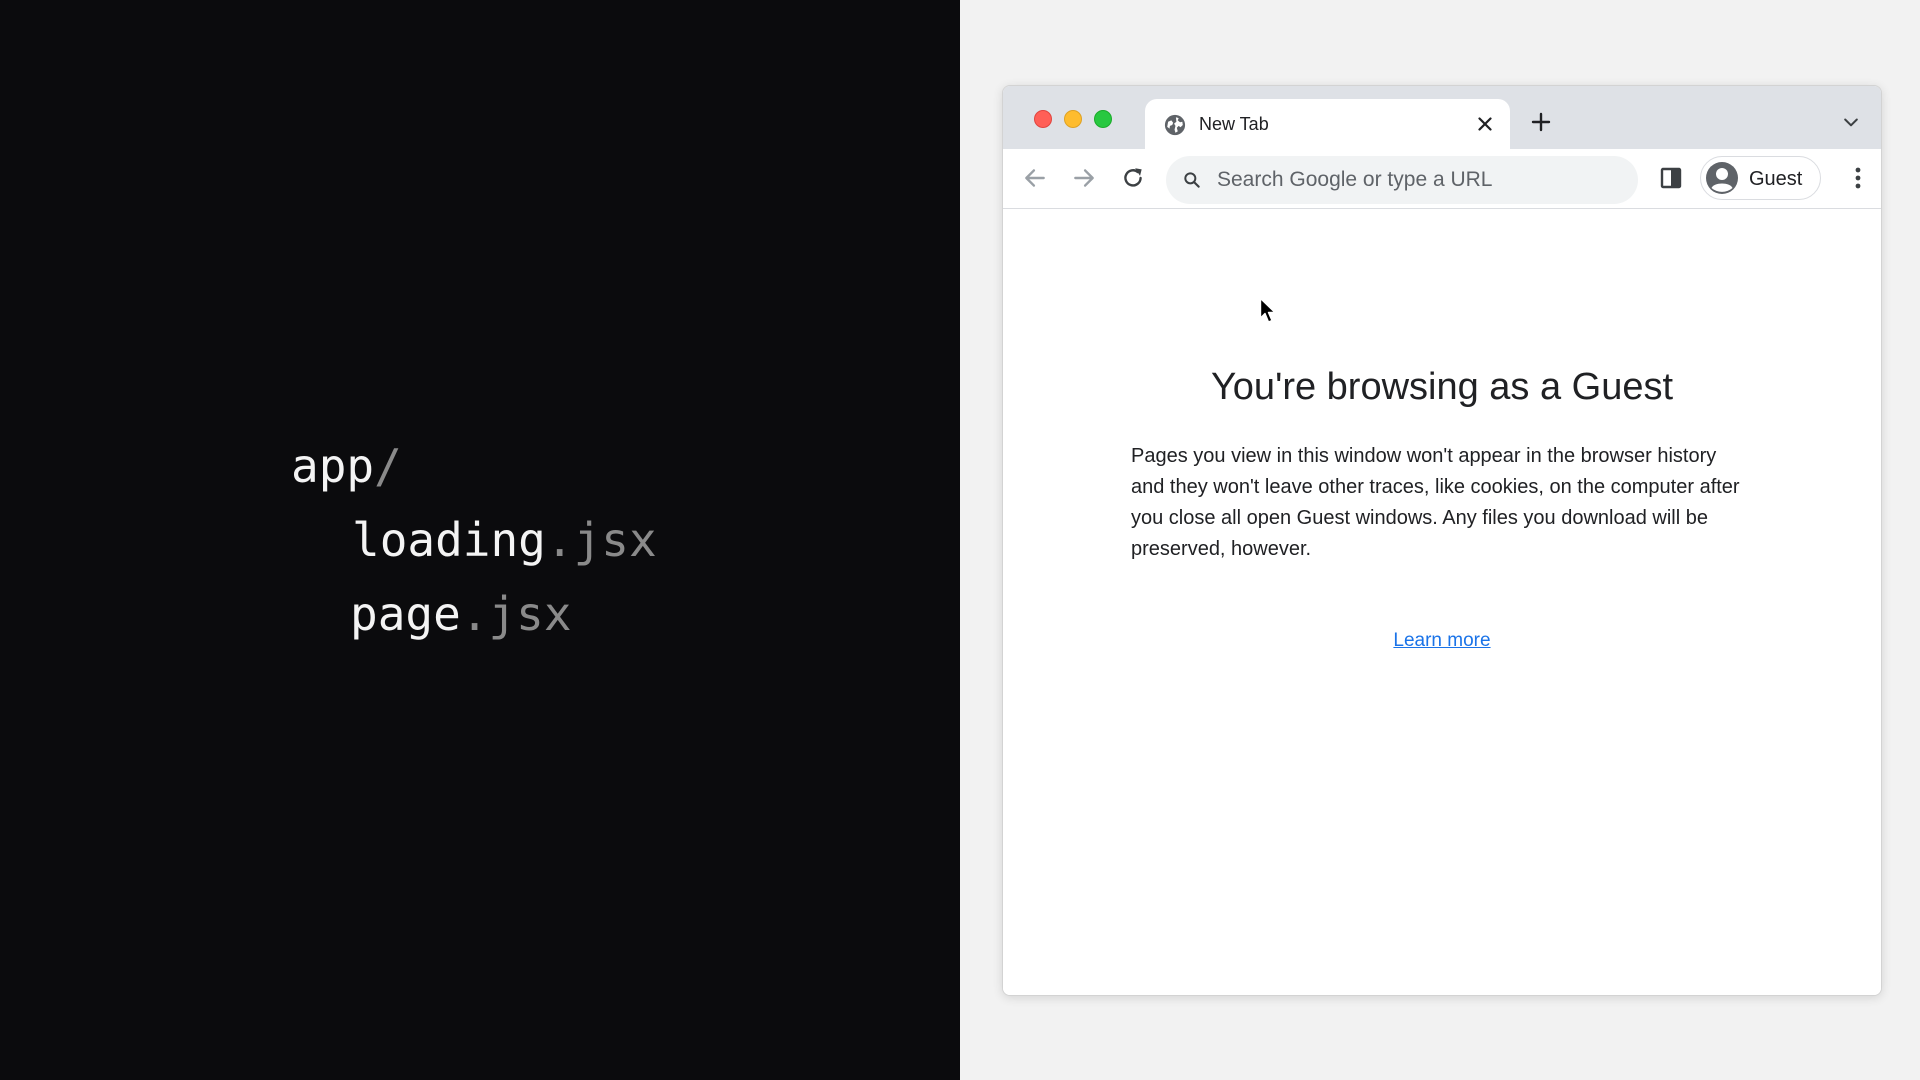  Describe the element at coordinates (1485, 124) in the screenshot. I see `close-icon` at that location.